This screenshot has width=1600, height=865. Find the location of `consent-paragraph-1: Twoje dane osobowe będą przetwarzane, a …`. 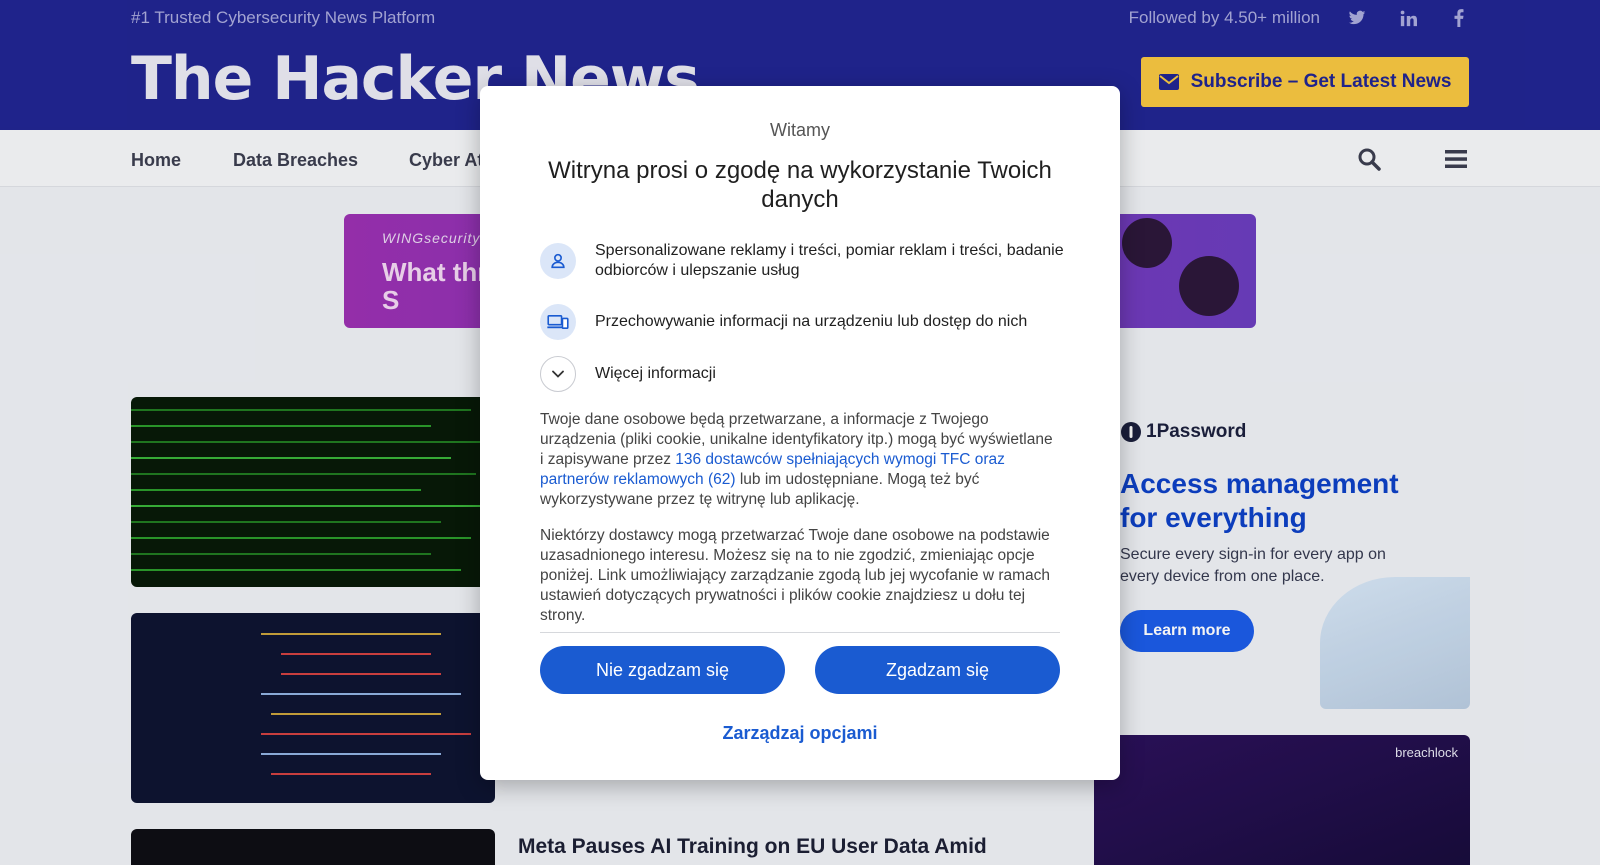

consent-paragraph-1: Twoje dane osobowe będą przetwarzane, a … is located at coordinates (796, 459).